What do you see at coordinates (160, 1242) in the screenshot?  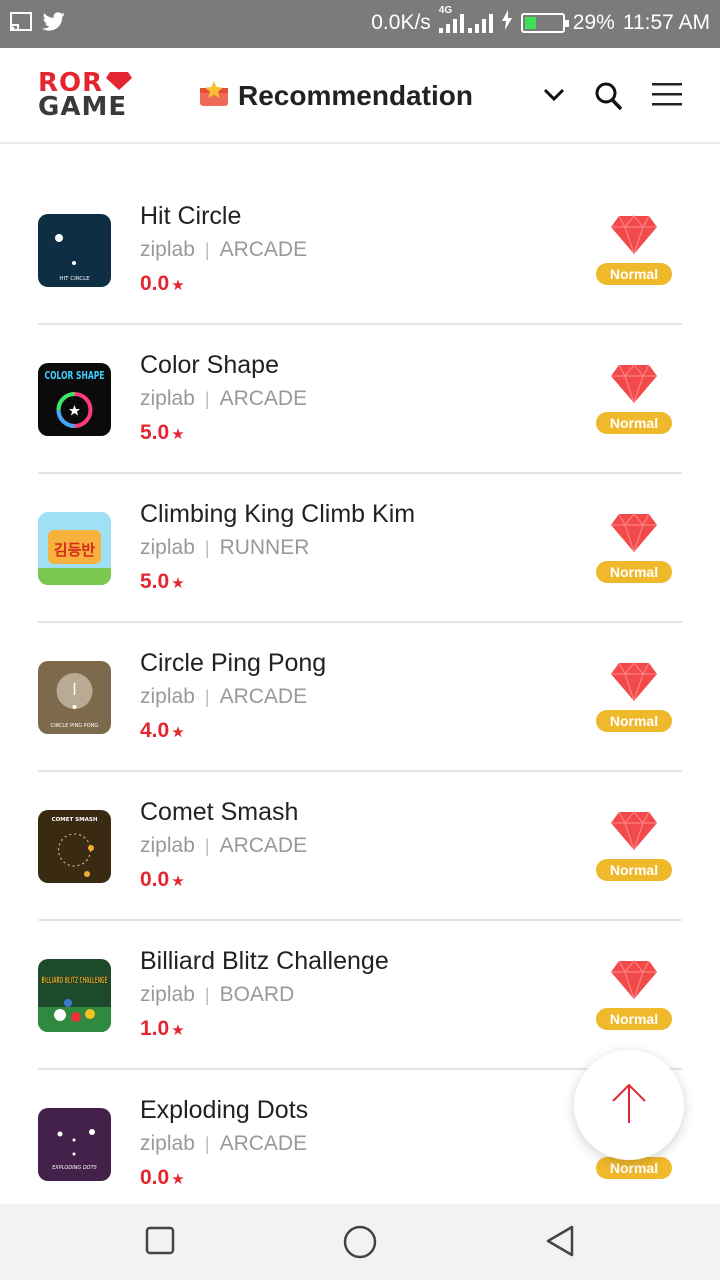 I see `recents-square-icon` at bounding box center [160, 1242].